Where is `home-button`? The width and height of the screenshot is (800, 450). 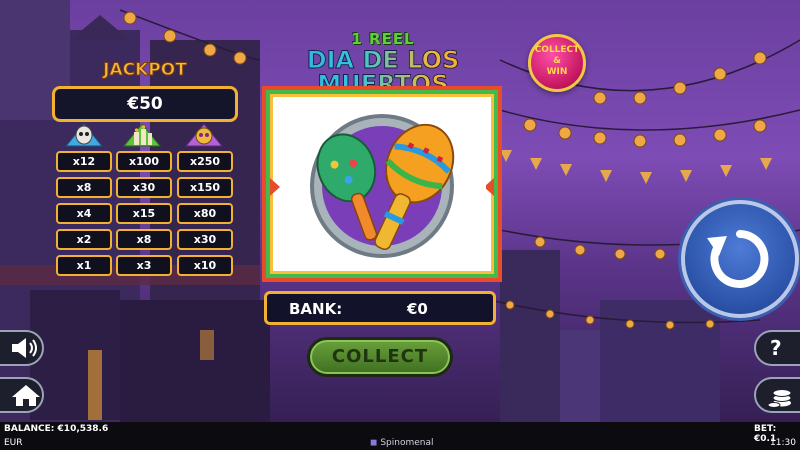
home-button is located at coordinates (22, 395).